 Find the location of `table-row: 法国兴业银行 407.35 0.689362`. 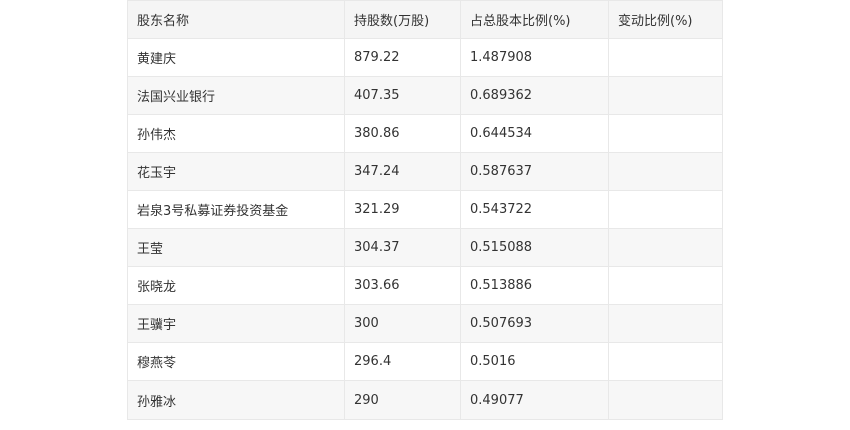

table-row: 法国兴业银行 407.35 0.689362 is located at coordinates (425, 95).